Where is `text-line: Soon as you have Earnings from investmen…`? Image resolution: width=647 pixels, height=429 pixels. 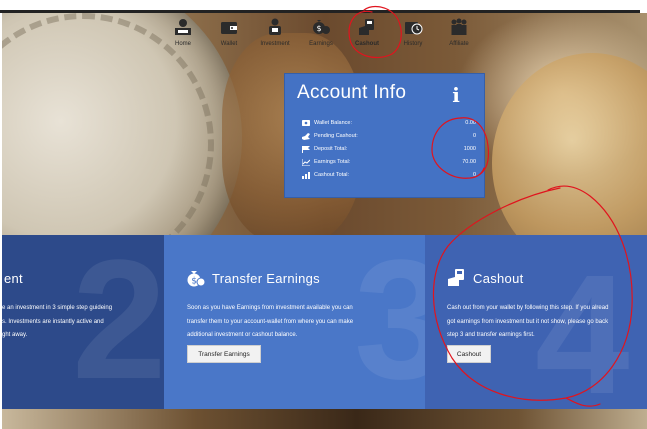
text-line: Soon as you have Earnings from investmen… is located at coordinates (270, 308).